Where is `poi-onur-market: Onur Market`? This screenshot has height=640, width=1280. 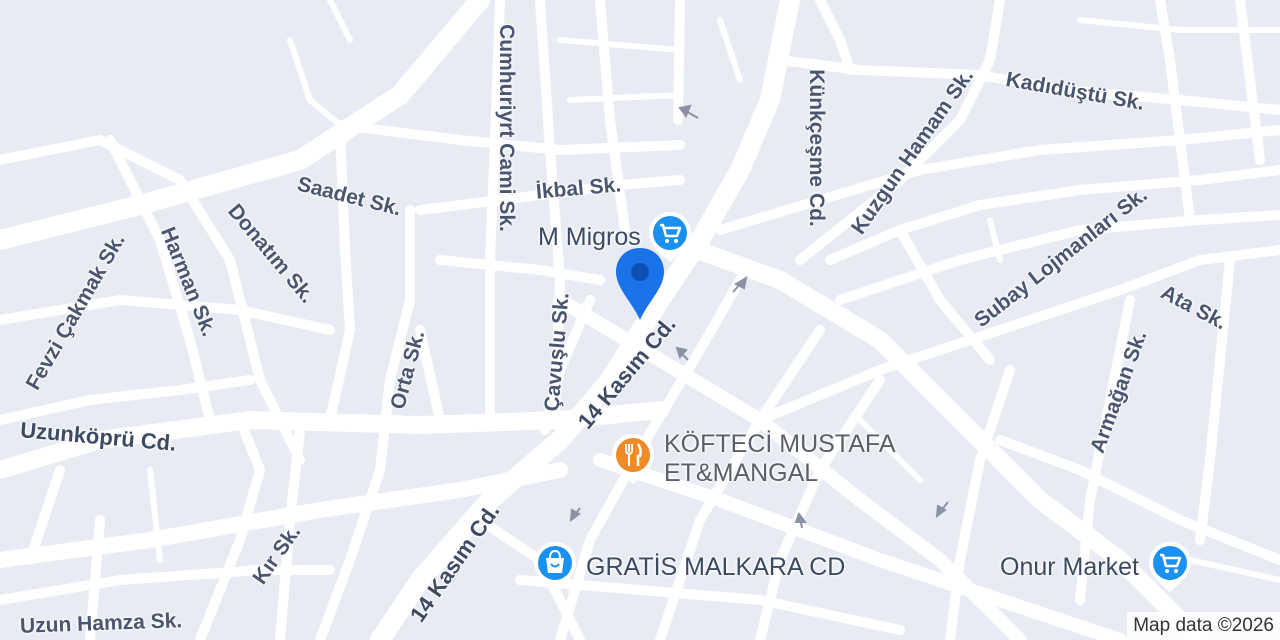 poi-onur-market: Onur Market is located at coordinates (1096, 567).